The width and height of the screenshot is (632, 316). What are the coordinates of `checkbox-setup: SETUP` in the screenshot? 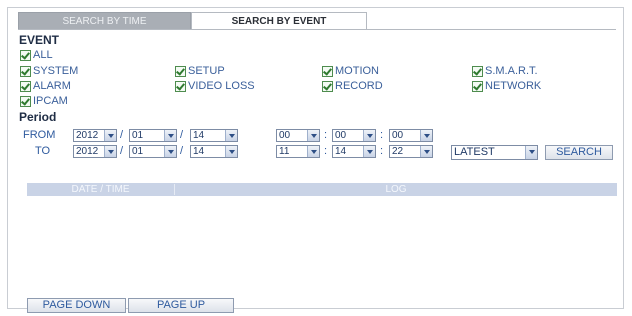 It's located at (200, 71).